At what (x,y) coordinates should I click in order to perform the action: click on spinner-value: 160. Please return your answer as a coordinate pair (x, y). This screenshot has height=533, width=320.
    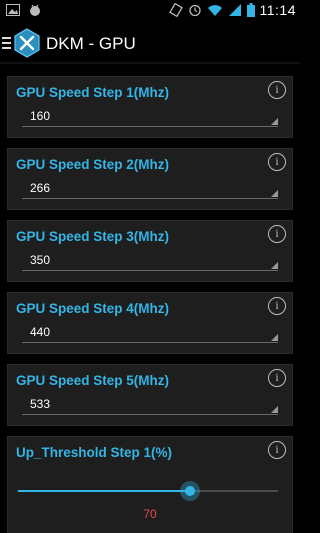
    Looking at the image, I should click on (40, 116).